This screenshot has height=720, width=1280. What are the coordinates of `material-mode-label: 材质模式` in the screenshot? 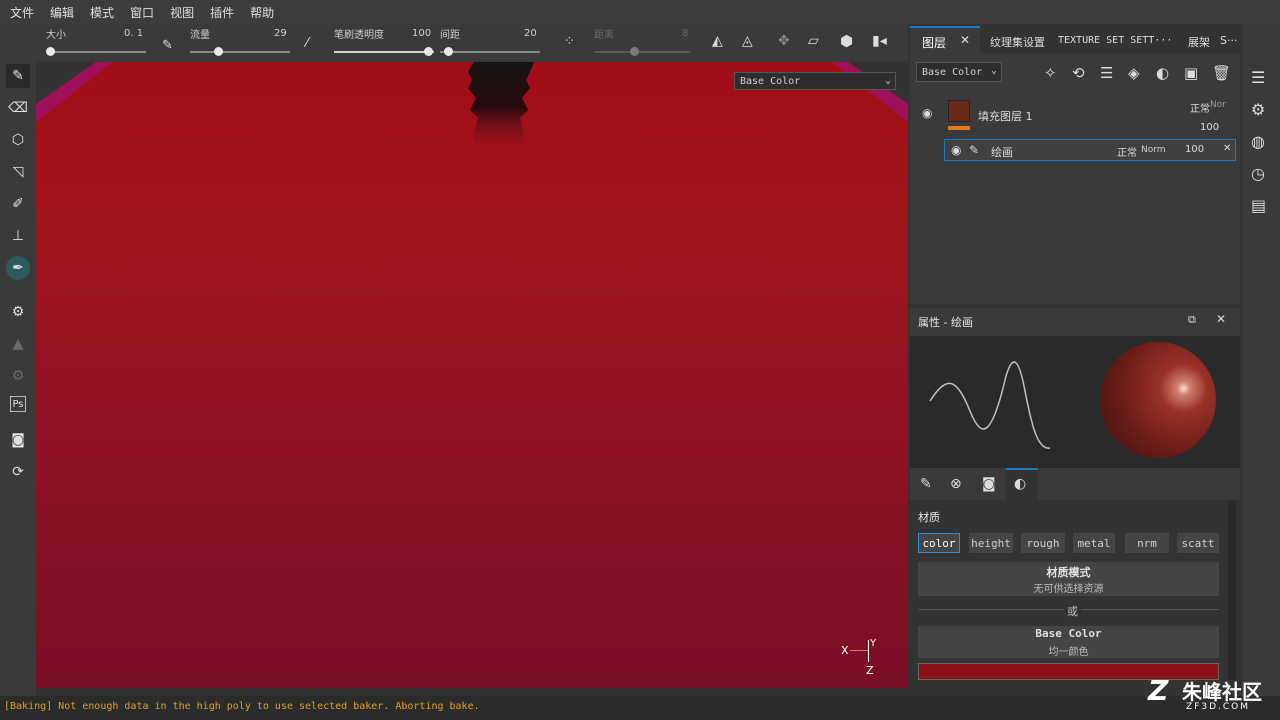 It's located at (1068, 572).